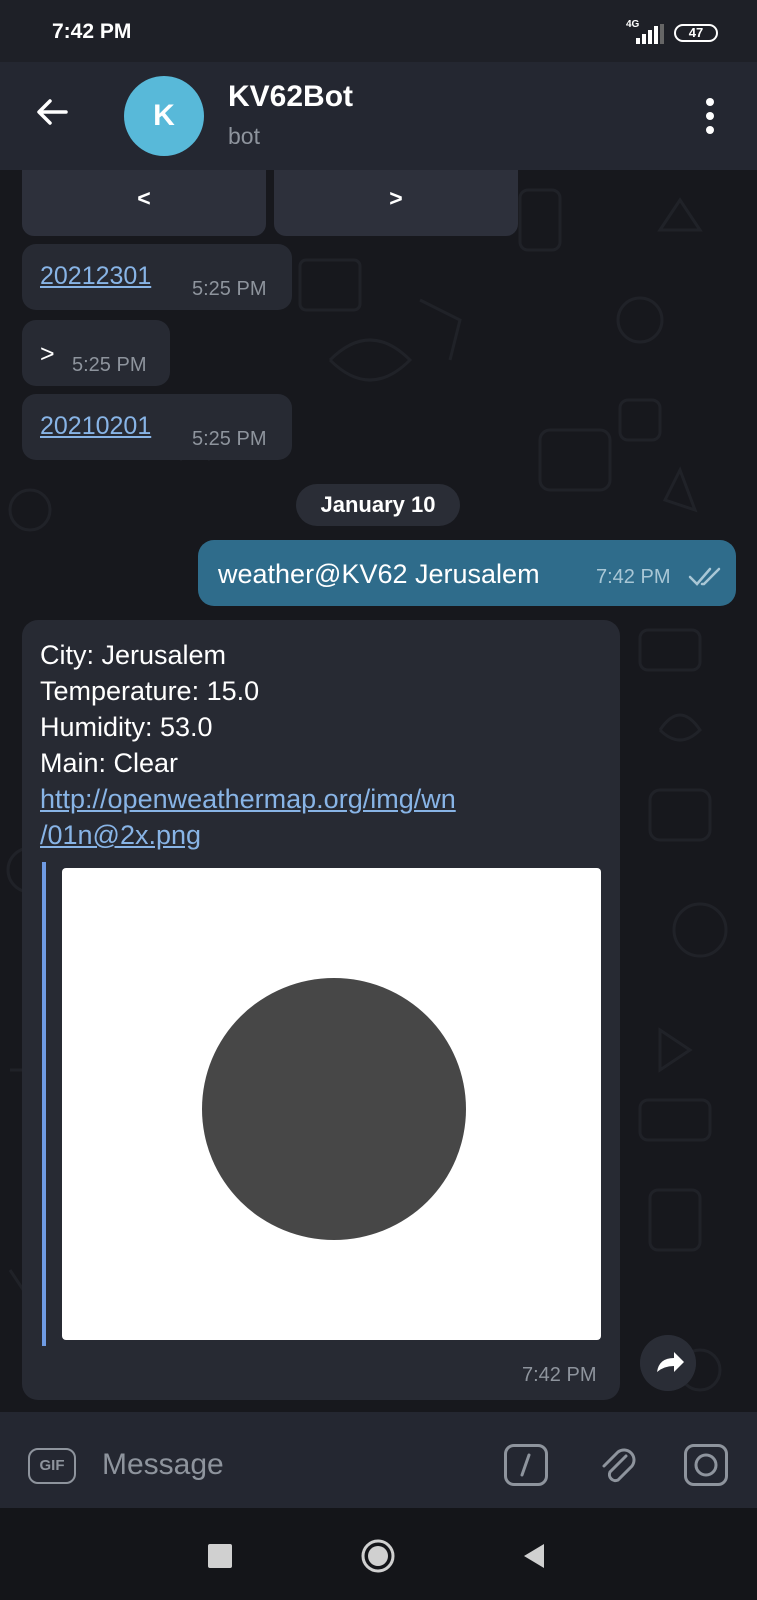  I want to click on weather-temperature: Temperature: 15.0, so click(150, 691).